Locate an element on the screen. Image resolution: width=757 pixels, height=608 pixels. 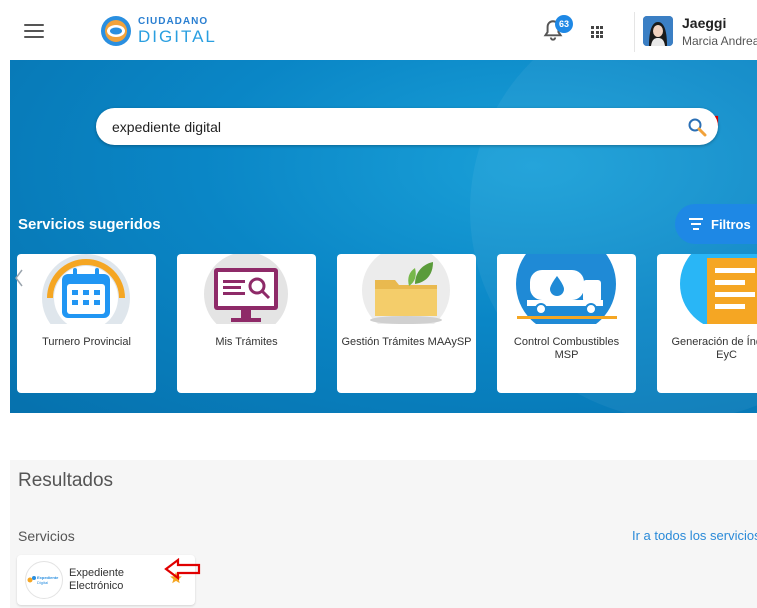
service-card: Turnero Provincial is located at coordinates (86, 323).